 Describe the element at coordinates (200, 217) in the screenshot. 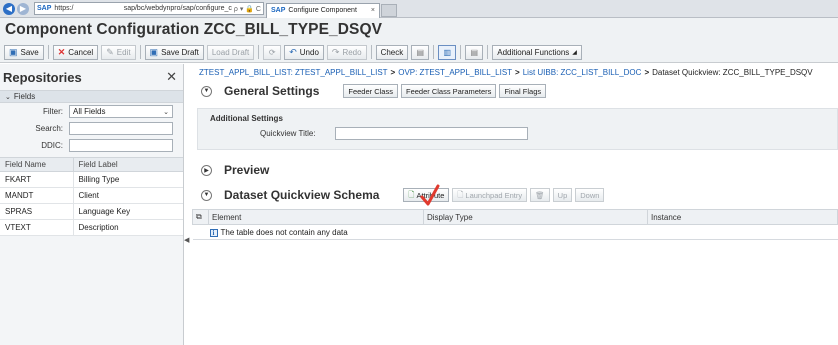

I see `select-all-icon: ⧉` at that location.